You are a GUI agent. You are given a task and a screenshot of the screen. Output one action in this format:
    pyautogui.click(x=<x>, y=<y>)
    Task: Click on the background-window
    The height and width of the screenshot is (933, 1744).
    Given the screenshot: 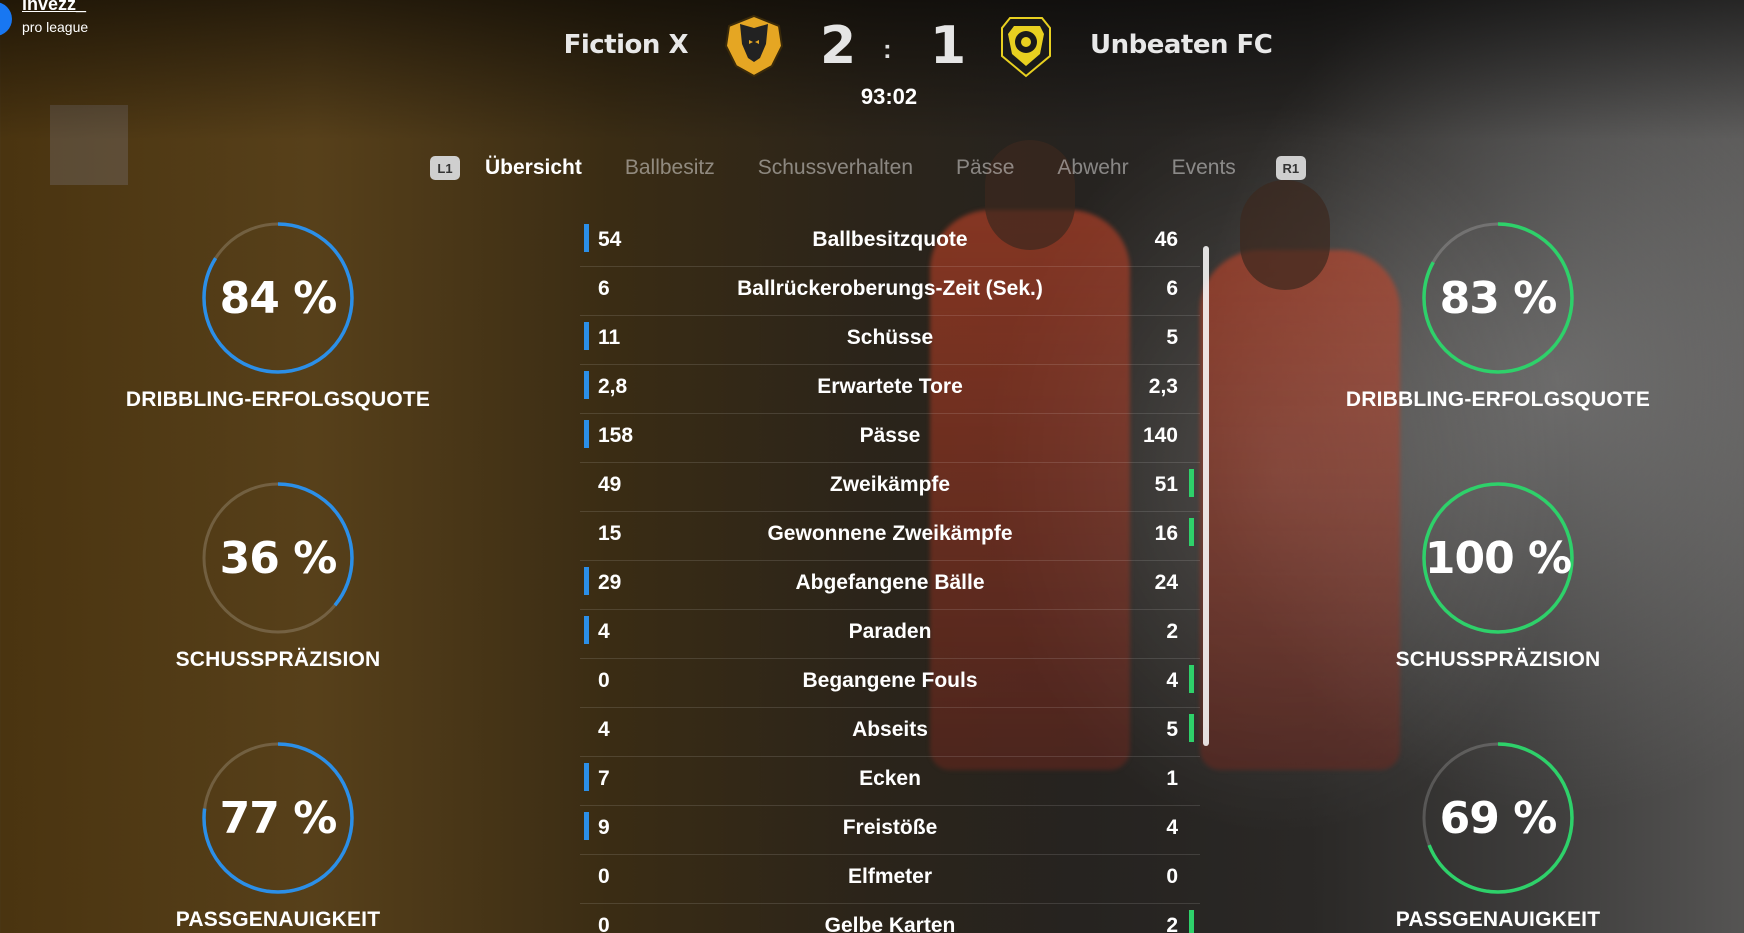 What is the action you would take?
    pyautogui.click(x=89, y=145)
    